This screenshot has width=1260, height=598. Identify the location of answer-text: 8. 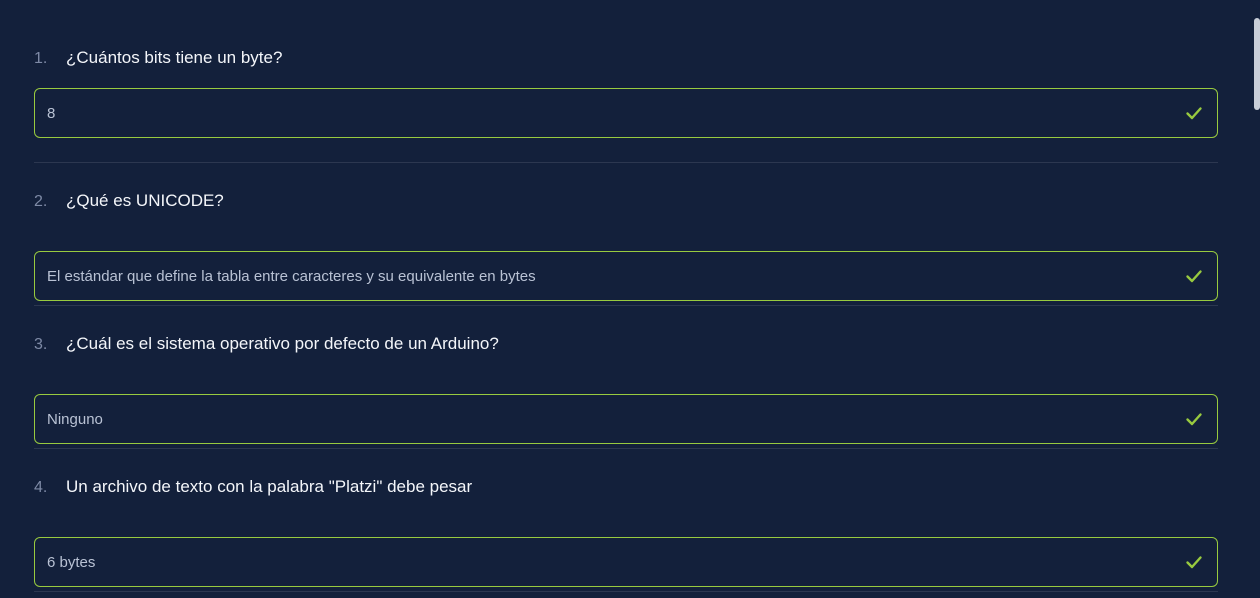
(51, 113).